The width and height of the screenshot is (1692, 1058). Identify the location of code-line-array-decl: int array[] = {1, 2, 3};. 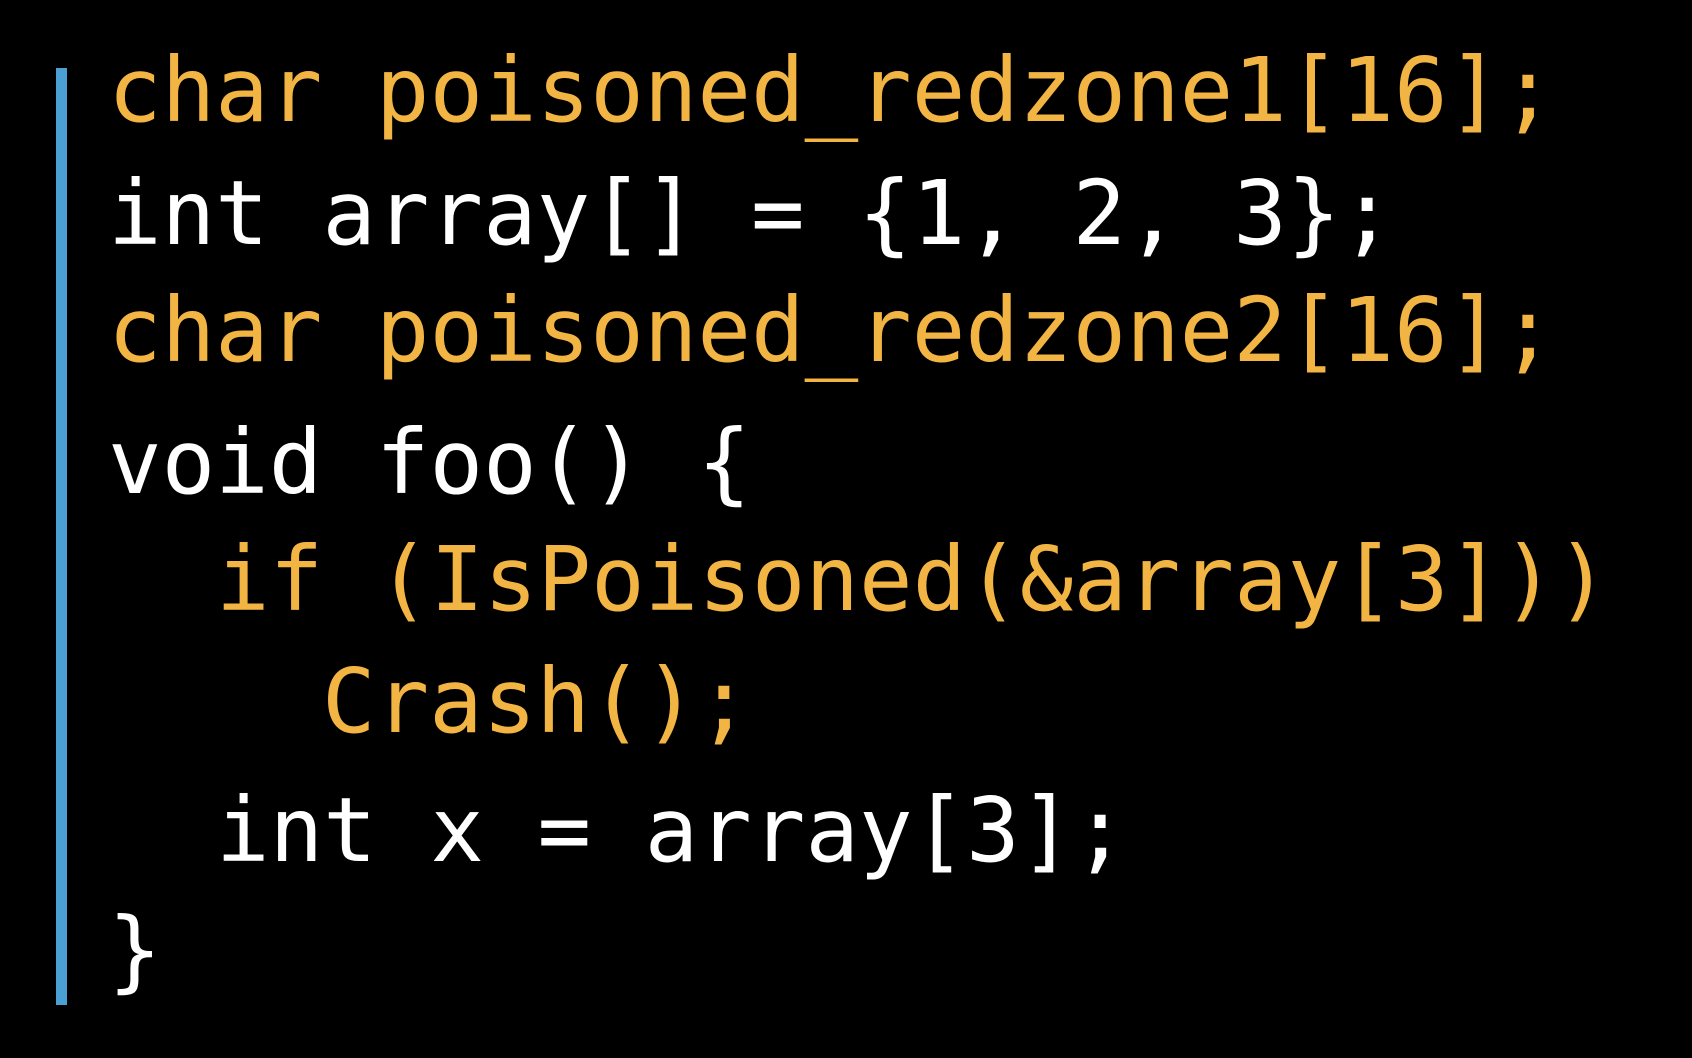
(751, 213).